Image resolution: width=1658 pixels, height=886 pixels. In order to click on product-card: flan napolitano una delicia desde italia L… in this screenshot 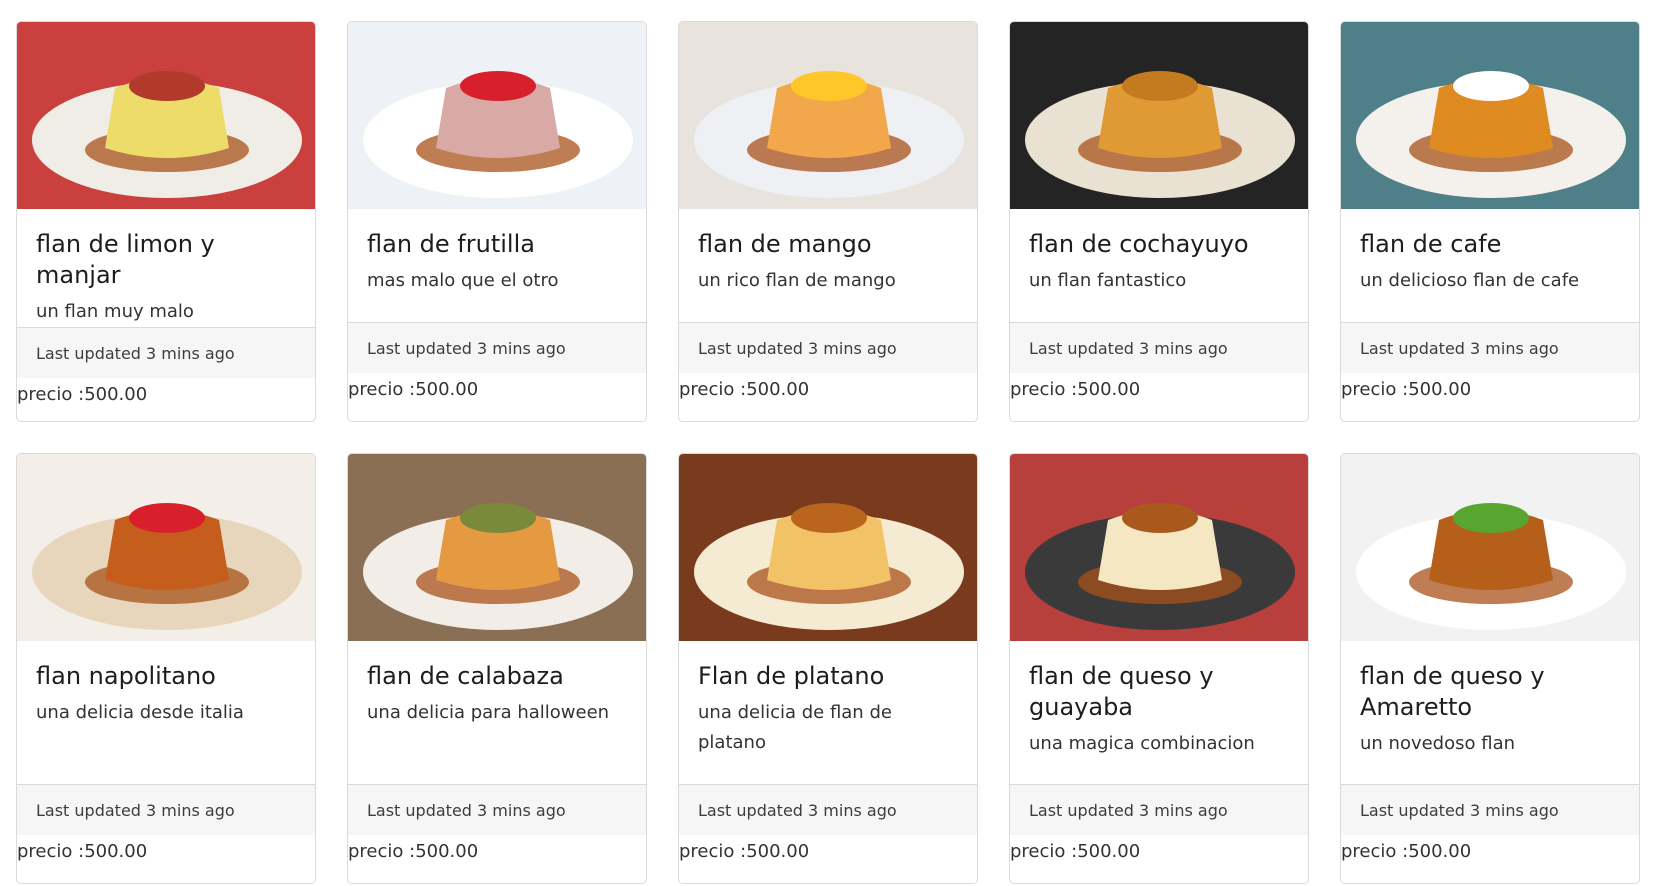, I will do `click(166, 668)`.